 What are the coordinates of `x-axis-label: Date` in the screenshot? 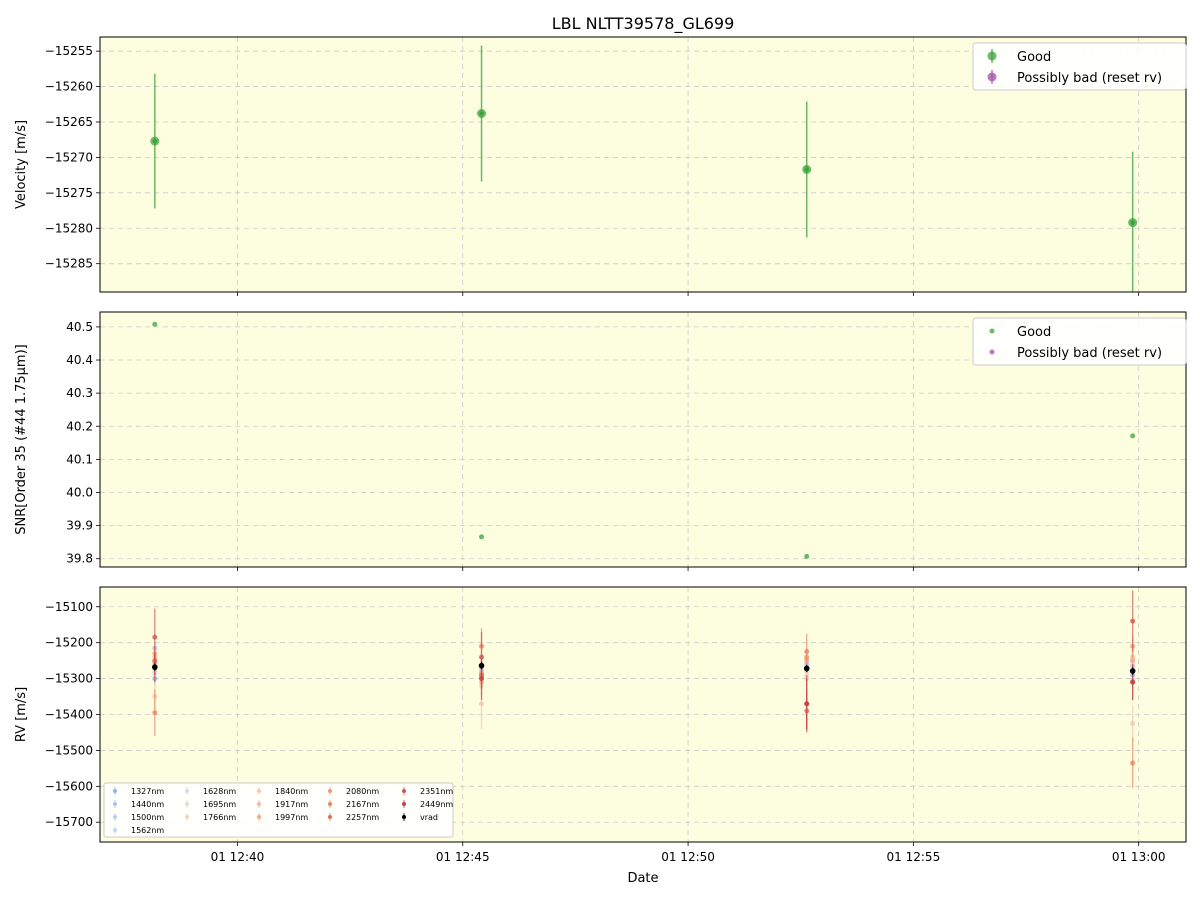 It's located at (642, 878).